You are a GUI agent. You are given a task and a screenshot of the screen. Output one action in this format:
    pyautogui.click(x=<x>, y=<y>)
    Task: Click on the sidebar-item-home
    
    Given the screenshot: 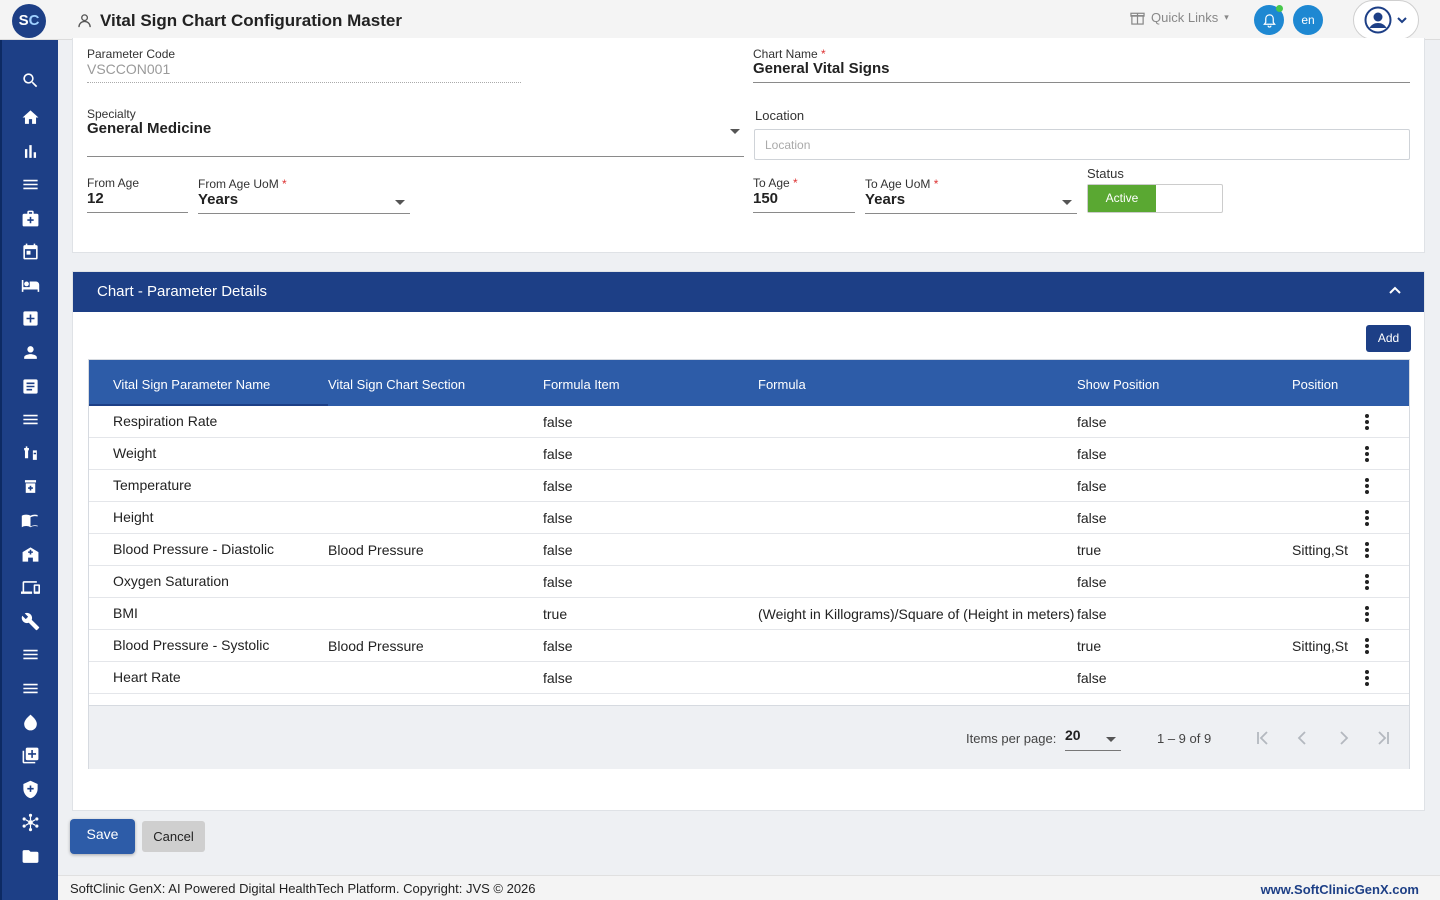 What is the action you would take?
    pyautogui.click(x=30, y=117)
    